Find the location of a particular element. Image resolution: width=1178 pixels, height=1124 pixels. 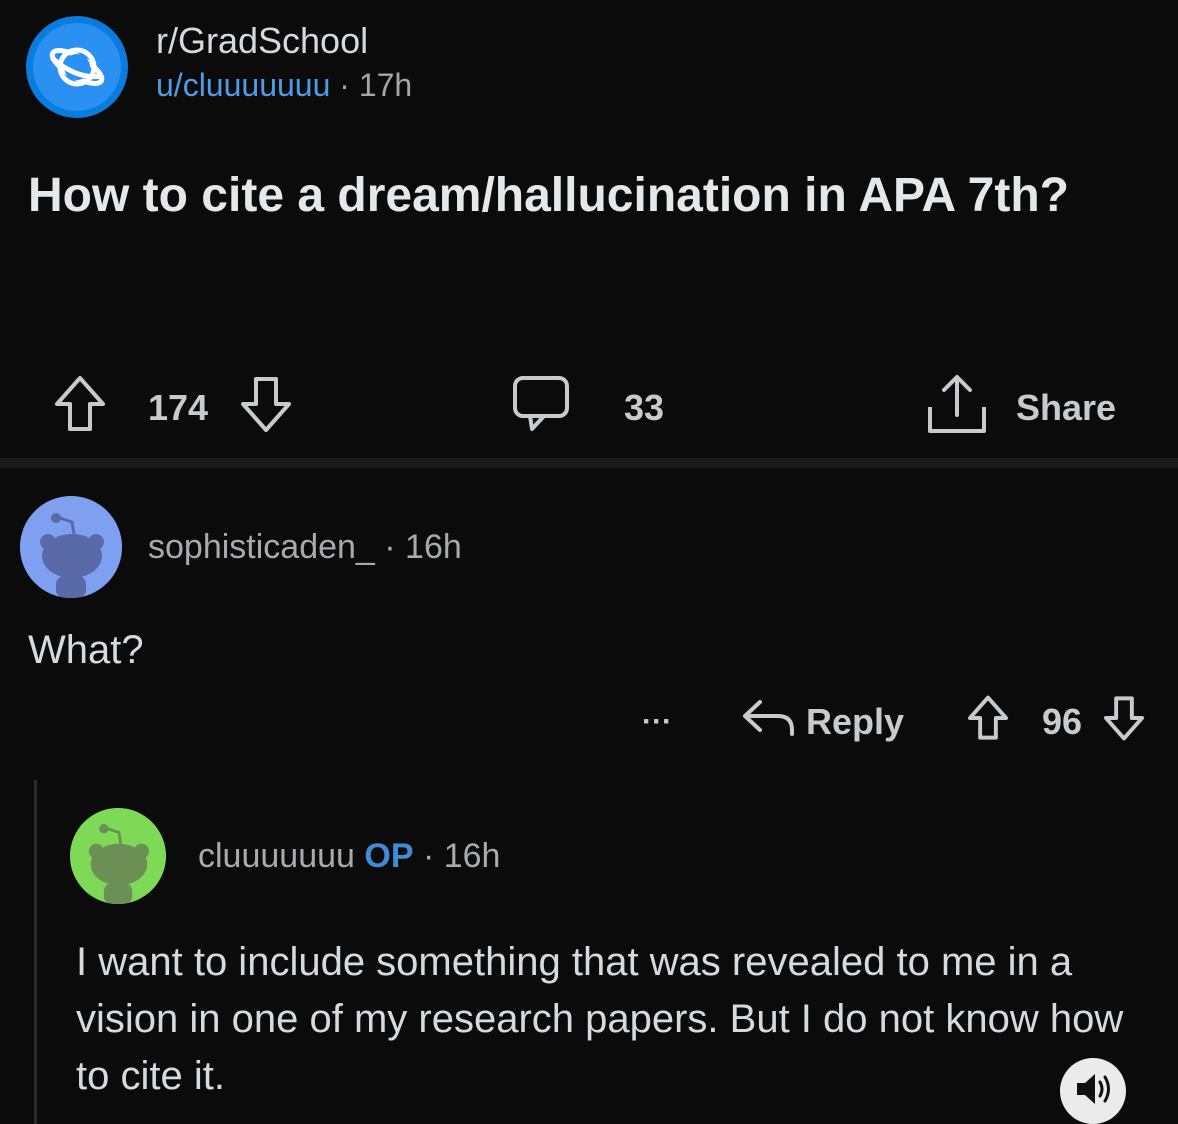

post-header-text: r/GradSchool u/cluuuuuuu · 17h is located at coordinates (284, 63).